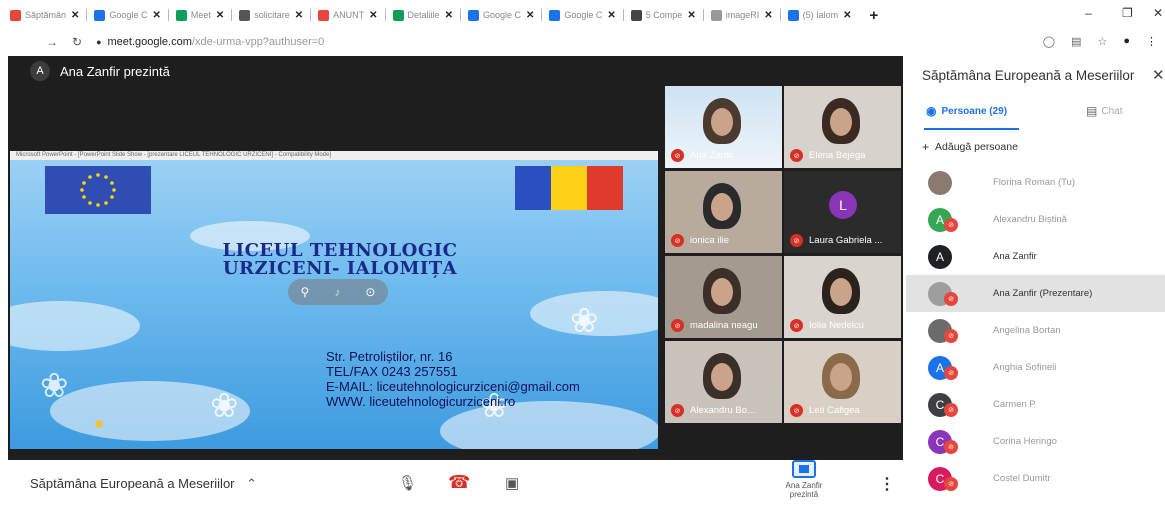 The image size is (1165, 526). Describe the element at coordinates (370, 292) in the screenshot. I see `options-icon: ⊙` at that location.